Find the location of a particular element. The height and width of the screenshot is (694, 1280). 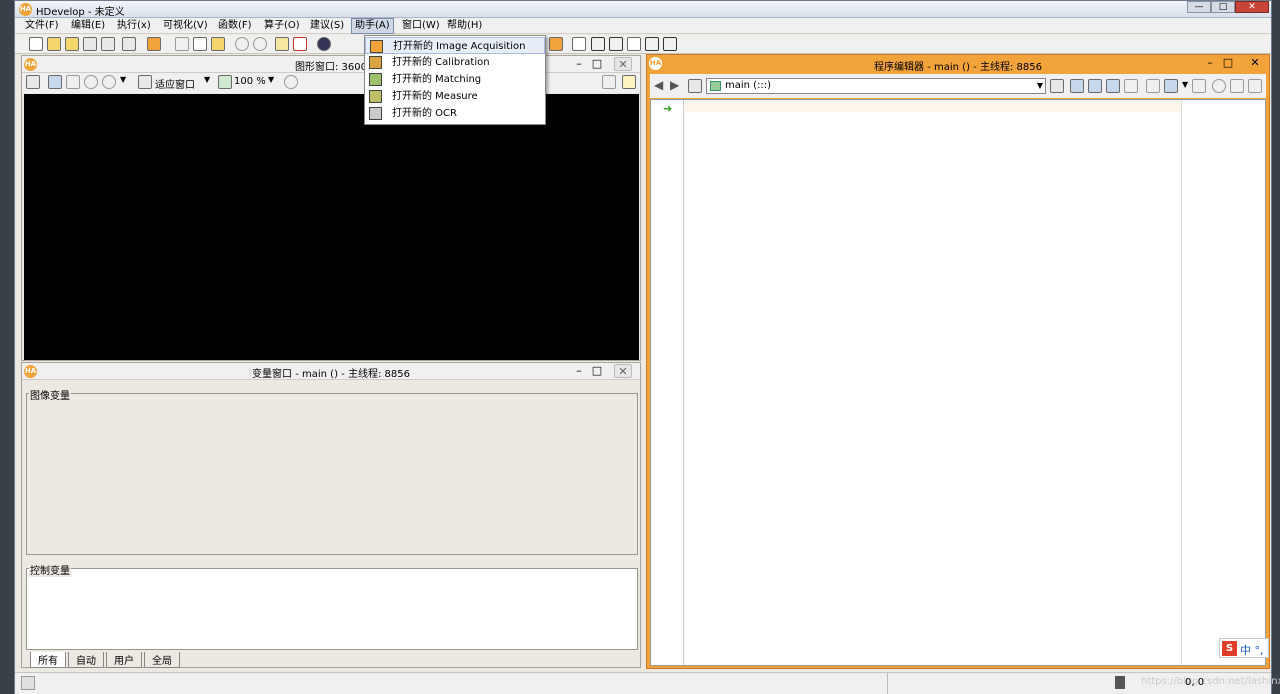

color-palette-icon is located at coordinates (291, 82).